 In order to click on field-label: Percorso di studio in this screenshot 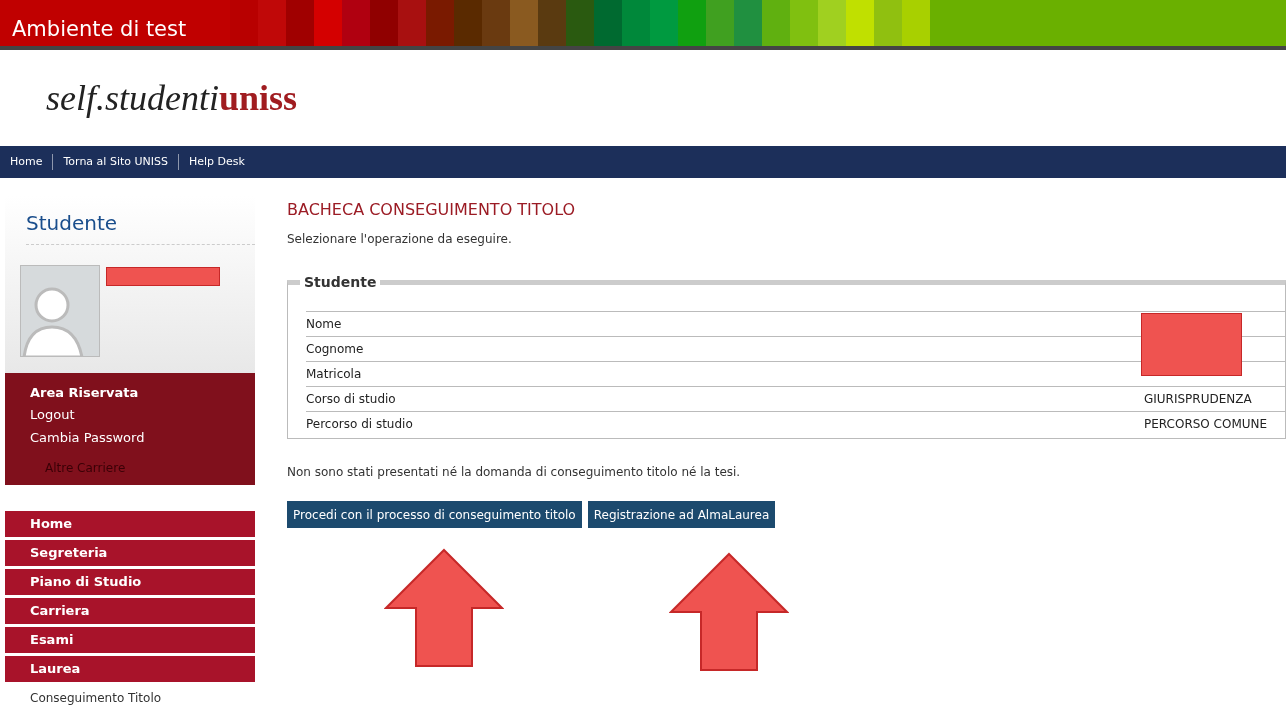, I will do `click(360, 424)`.